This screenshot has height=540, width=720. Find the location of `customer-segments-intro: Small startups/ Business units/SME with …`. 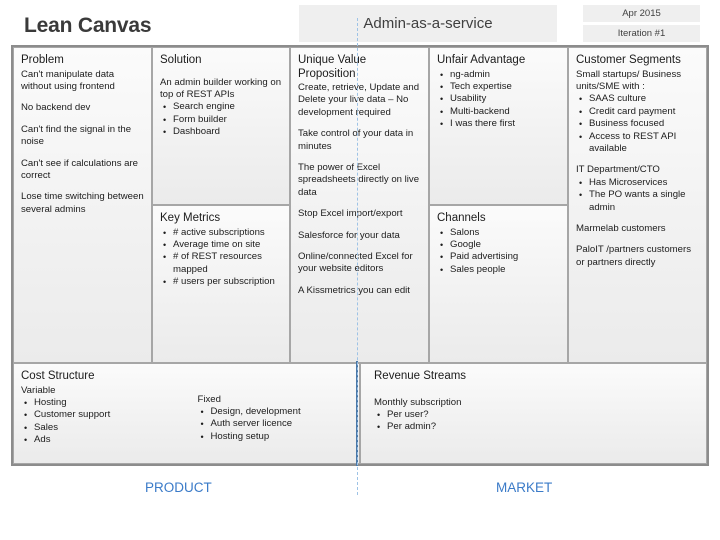

customer-segments-intro: Small startups/ Business units/SME with … is located at coordinates (629, 80).